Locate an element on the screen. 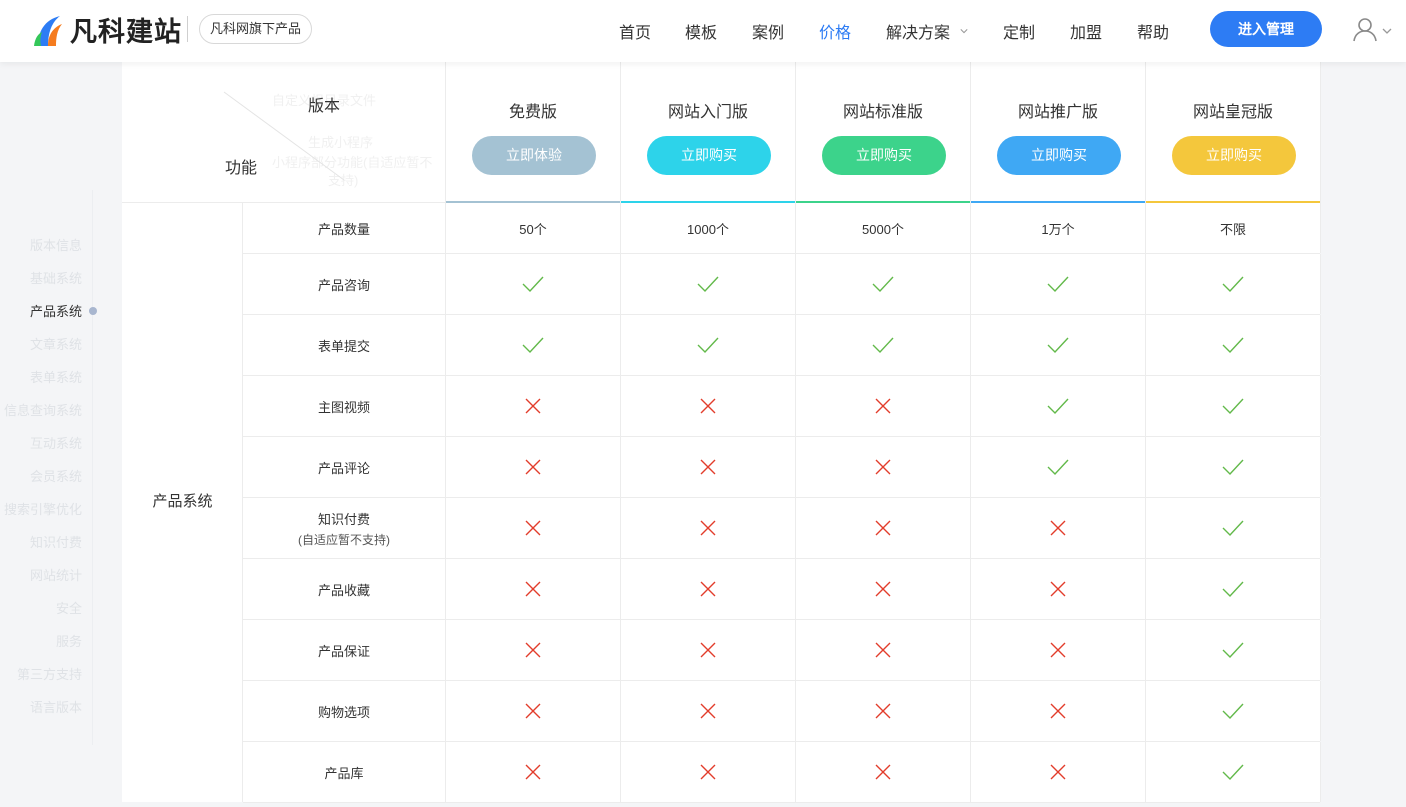  table-row: 购物选项 is located at coordinates (782, 711).